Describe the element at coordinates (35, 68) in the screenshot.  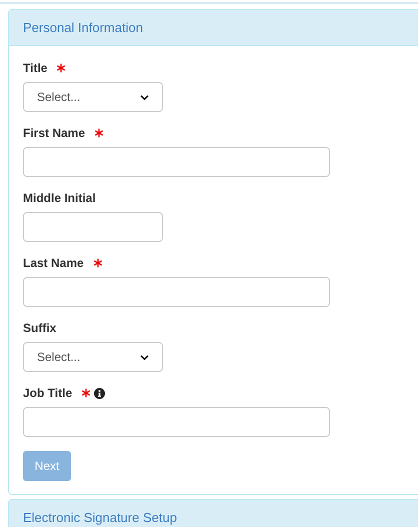
I see `field-label: Title` at that location.